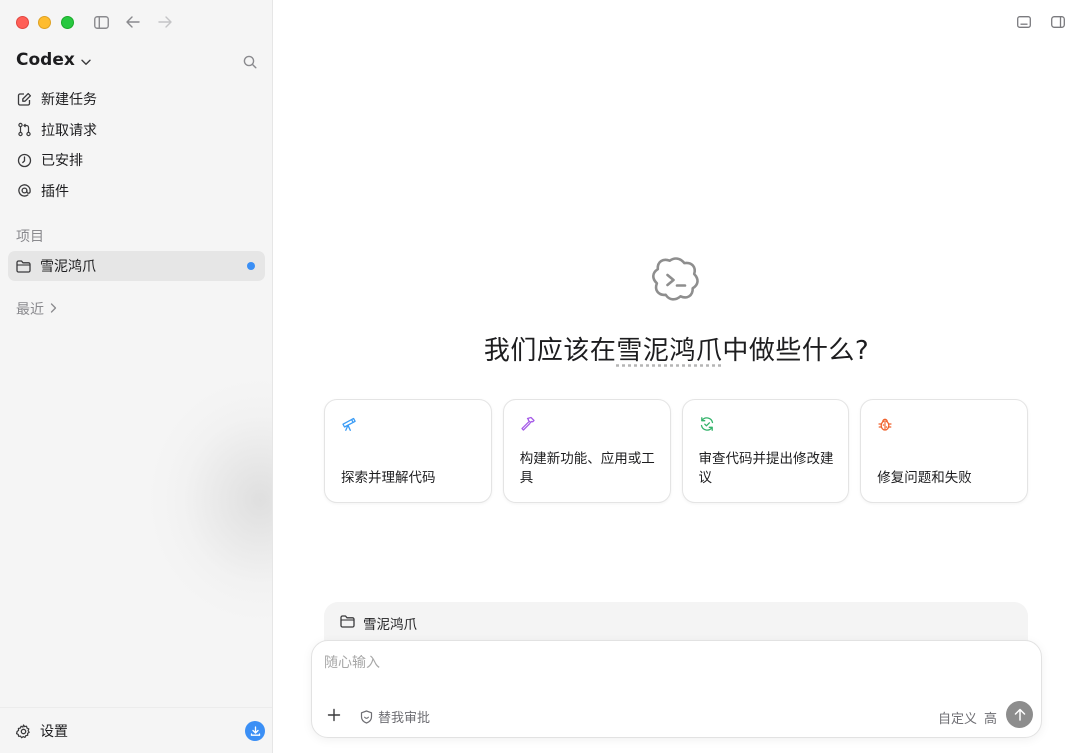  I want to click on composer: 替我审批 自定义 高, so click(676, 689).